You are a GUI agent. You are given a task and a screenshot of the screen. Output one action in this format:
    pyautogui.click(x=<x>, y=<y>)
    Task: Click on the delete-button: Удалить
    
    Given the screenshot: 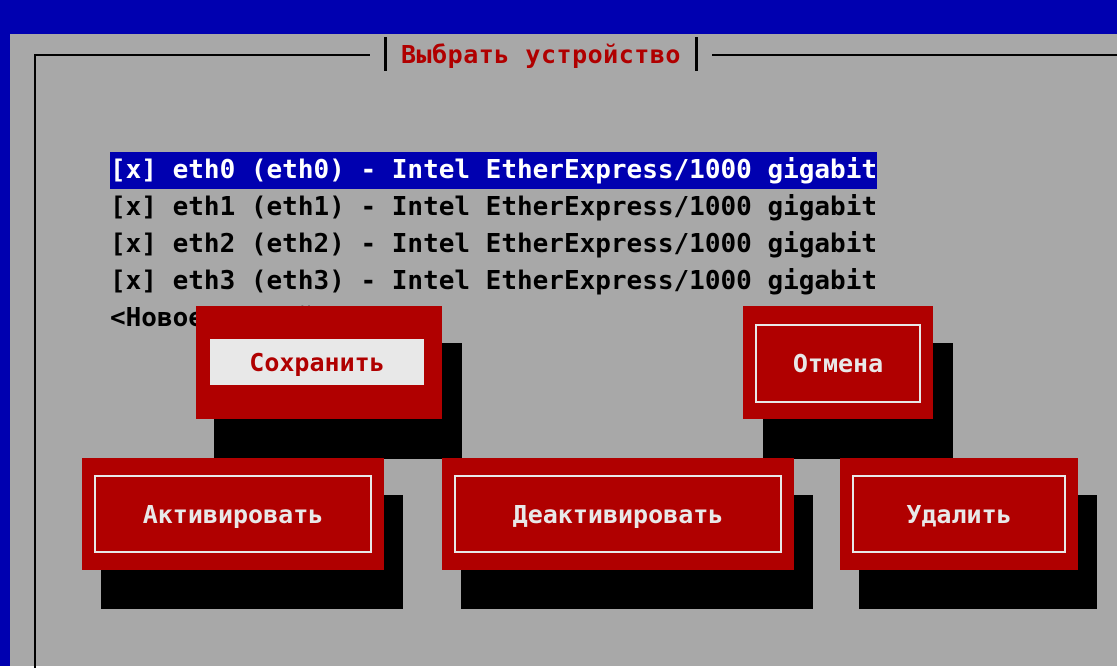 What is the action you would take?
    pyautogui.click(x=959, y=514)
    